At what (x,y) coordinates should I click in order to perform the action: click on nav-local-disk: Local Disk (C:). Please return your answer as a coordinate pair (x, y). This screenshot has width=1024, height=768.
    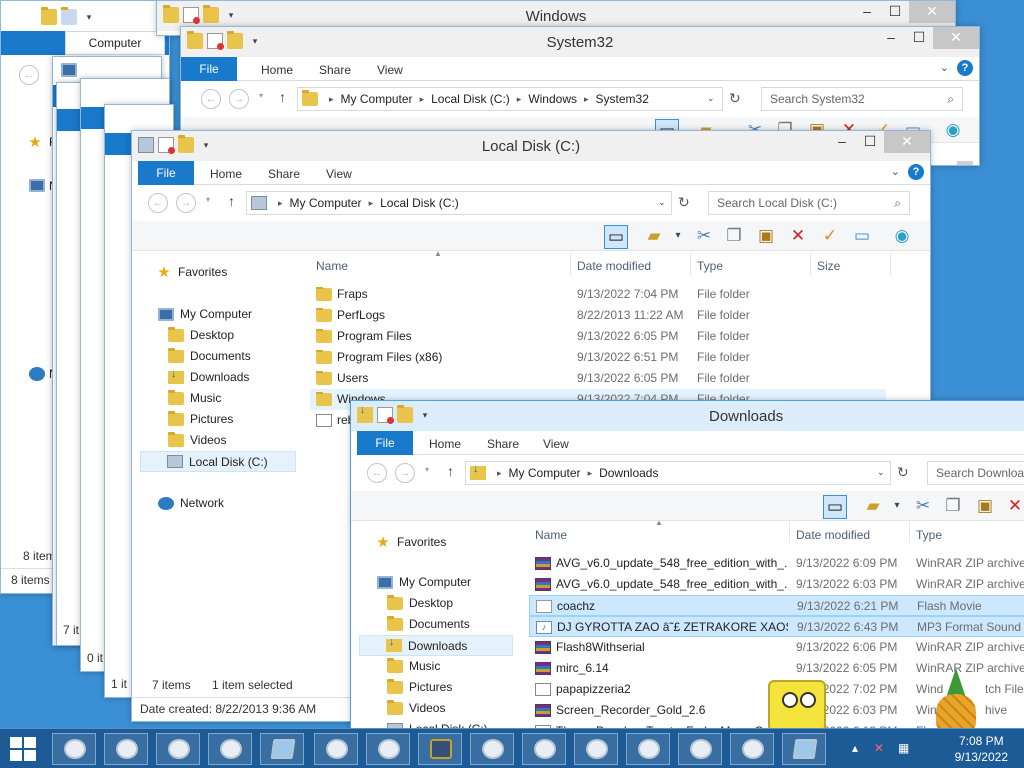
    Looking at the image, I should click on (218, 461).